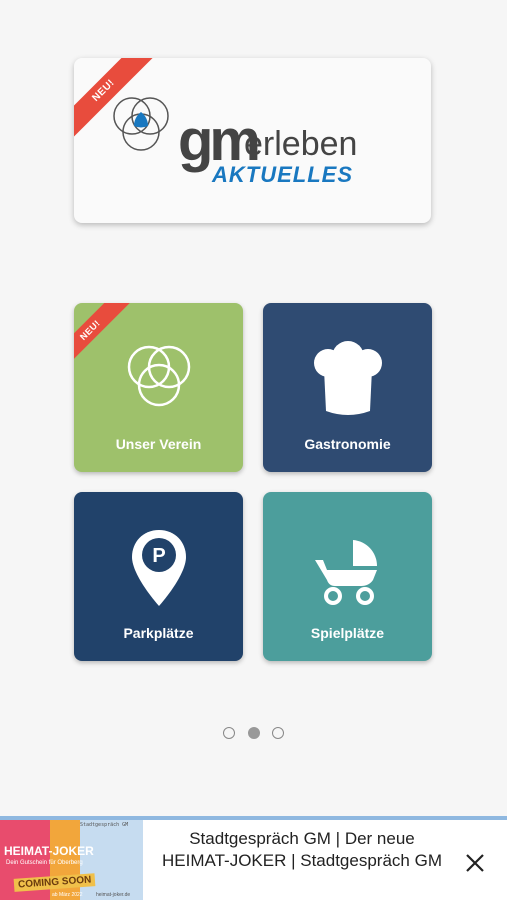 Image resolution: width=507 pixels, height=900 pixels. Describe the element at coordinates (347, 444) in the screenshot. I see `tile-label: Gastronomie` at that location.